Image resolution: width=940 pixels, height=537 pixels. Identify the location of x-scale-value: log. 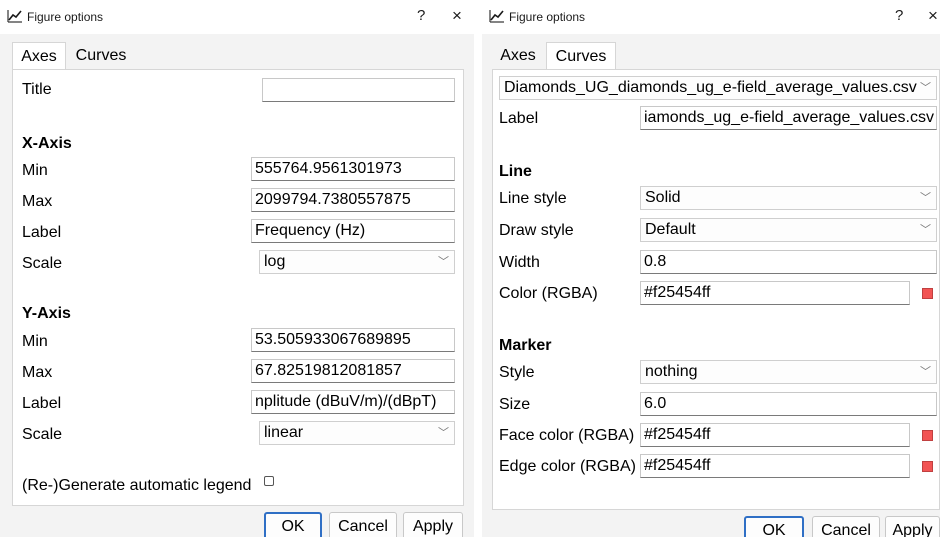
(275, 261).